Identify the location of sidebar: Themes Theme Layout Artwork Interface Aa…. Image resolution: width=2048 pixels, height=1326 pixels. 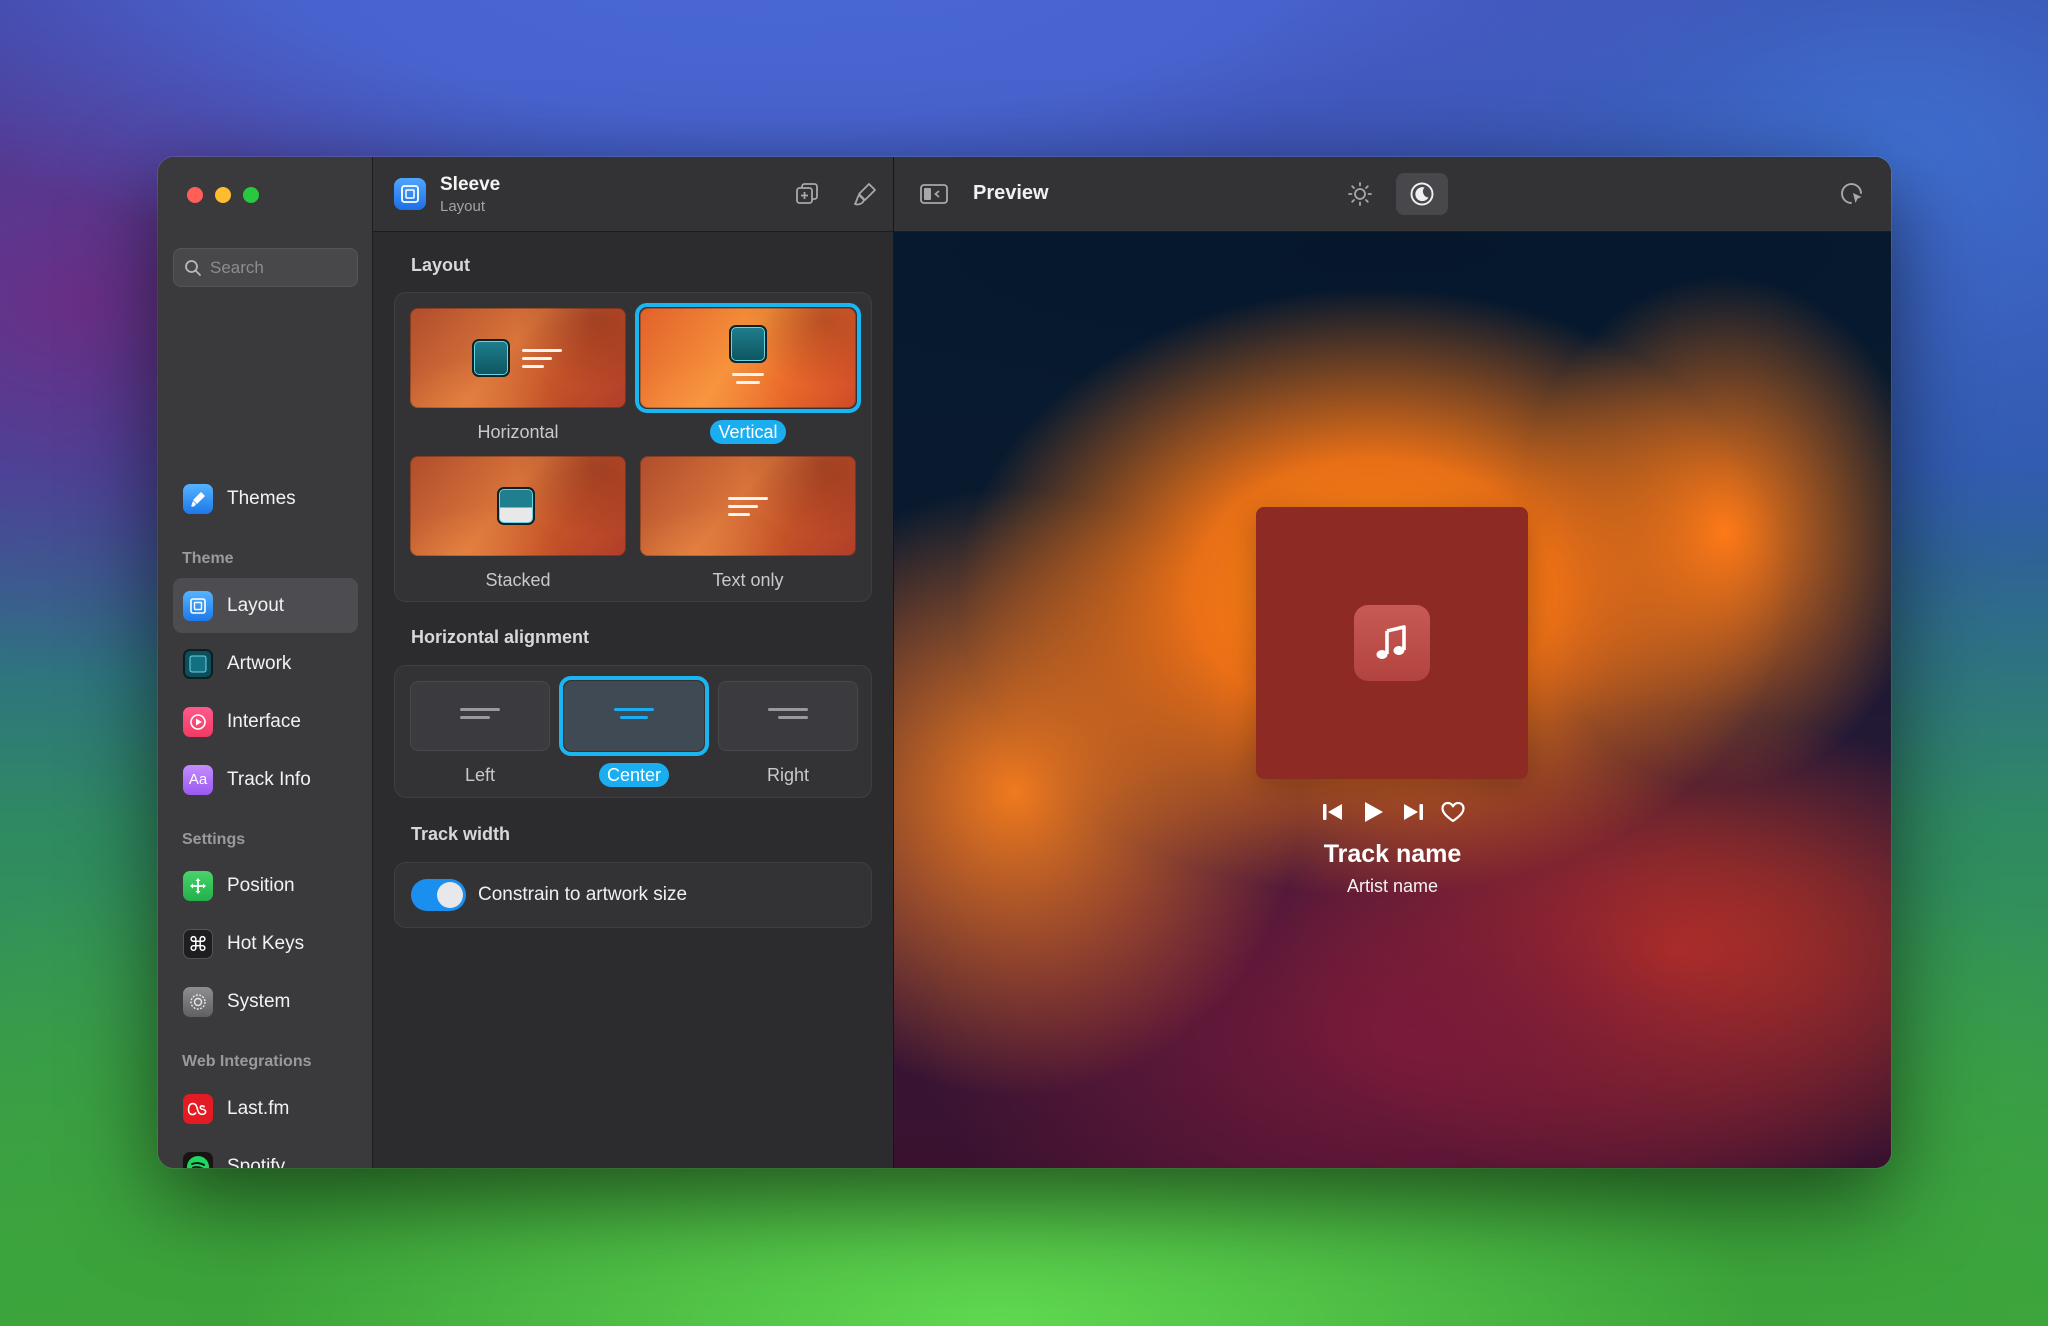
(265, 662).